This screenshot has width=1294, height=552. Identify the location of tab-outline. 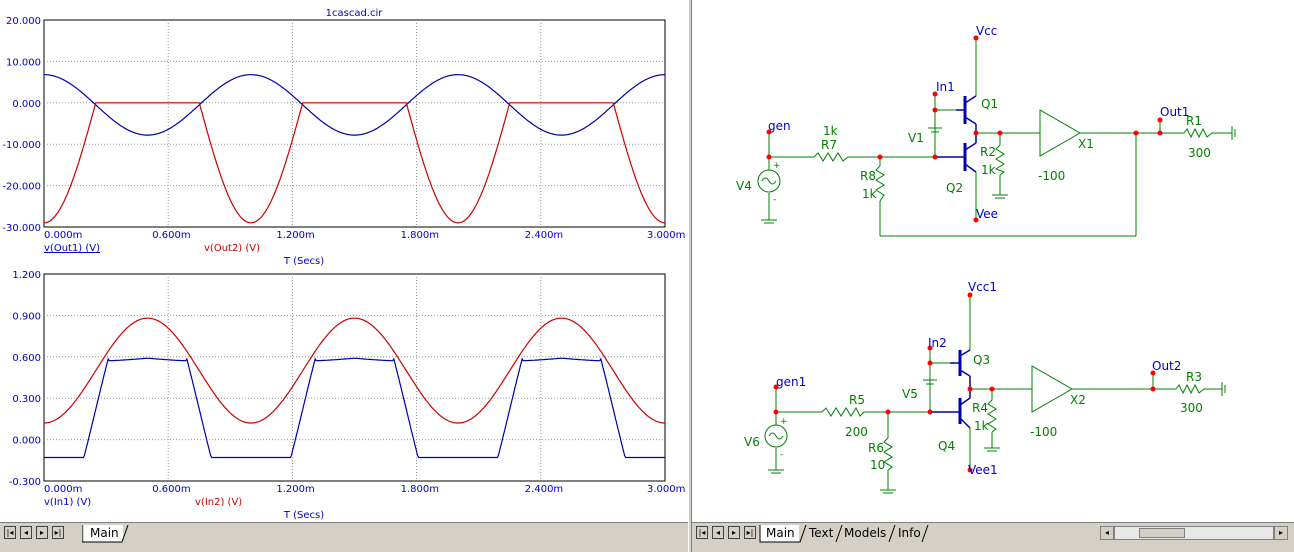
(105, 534).